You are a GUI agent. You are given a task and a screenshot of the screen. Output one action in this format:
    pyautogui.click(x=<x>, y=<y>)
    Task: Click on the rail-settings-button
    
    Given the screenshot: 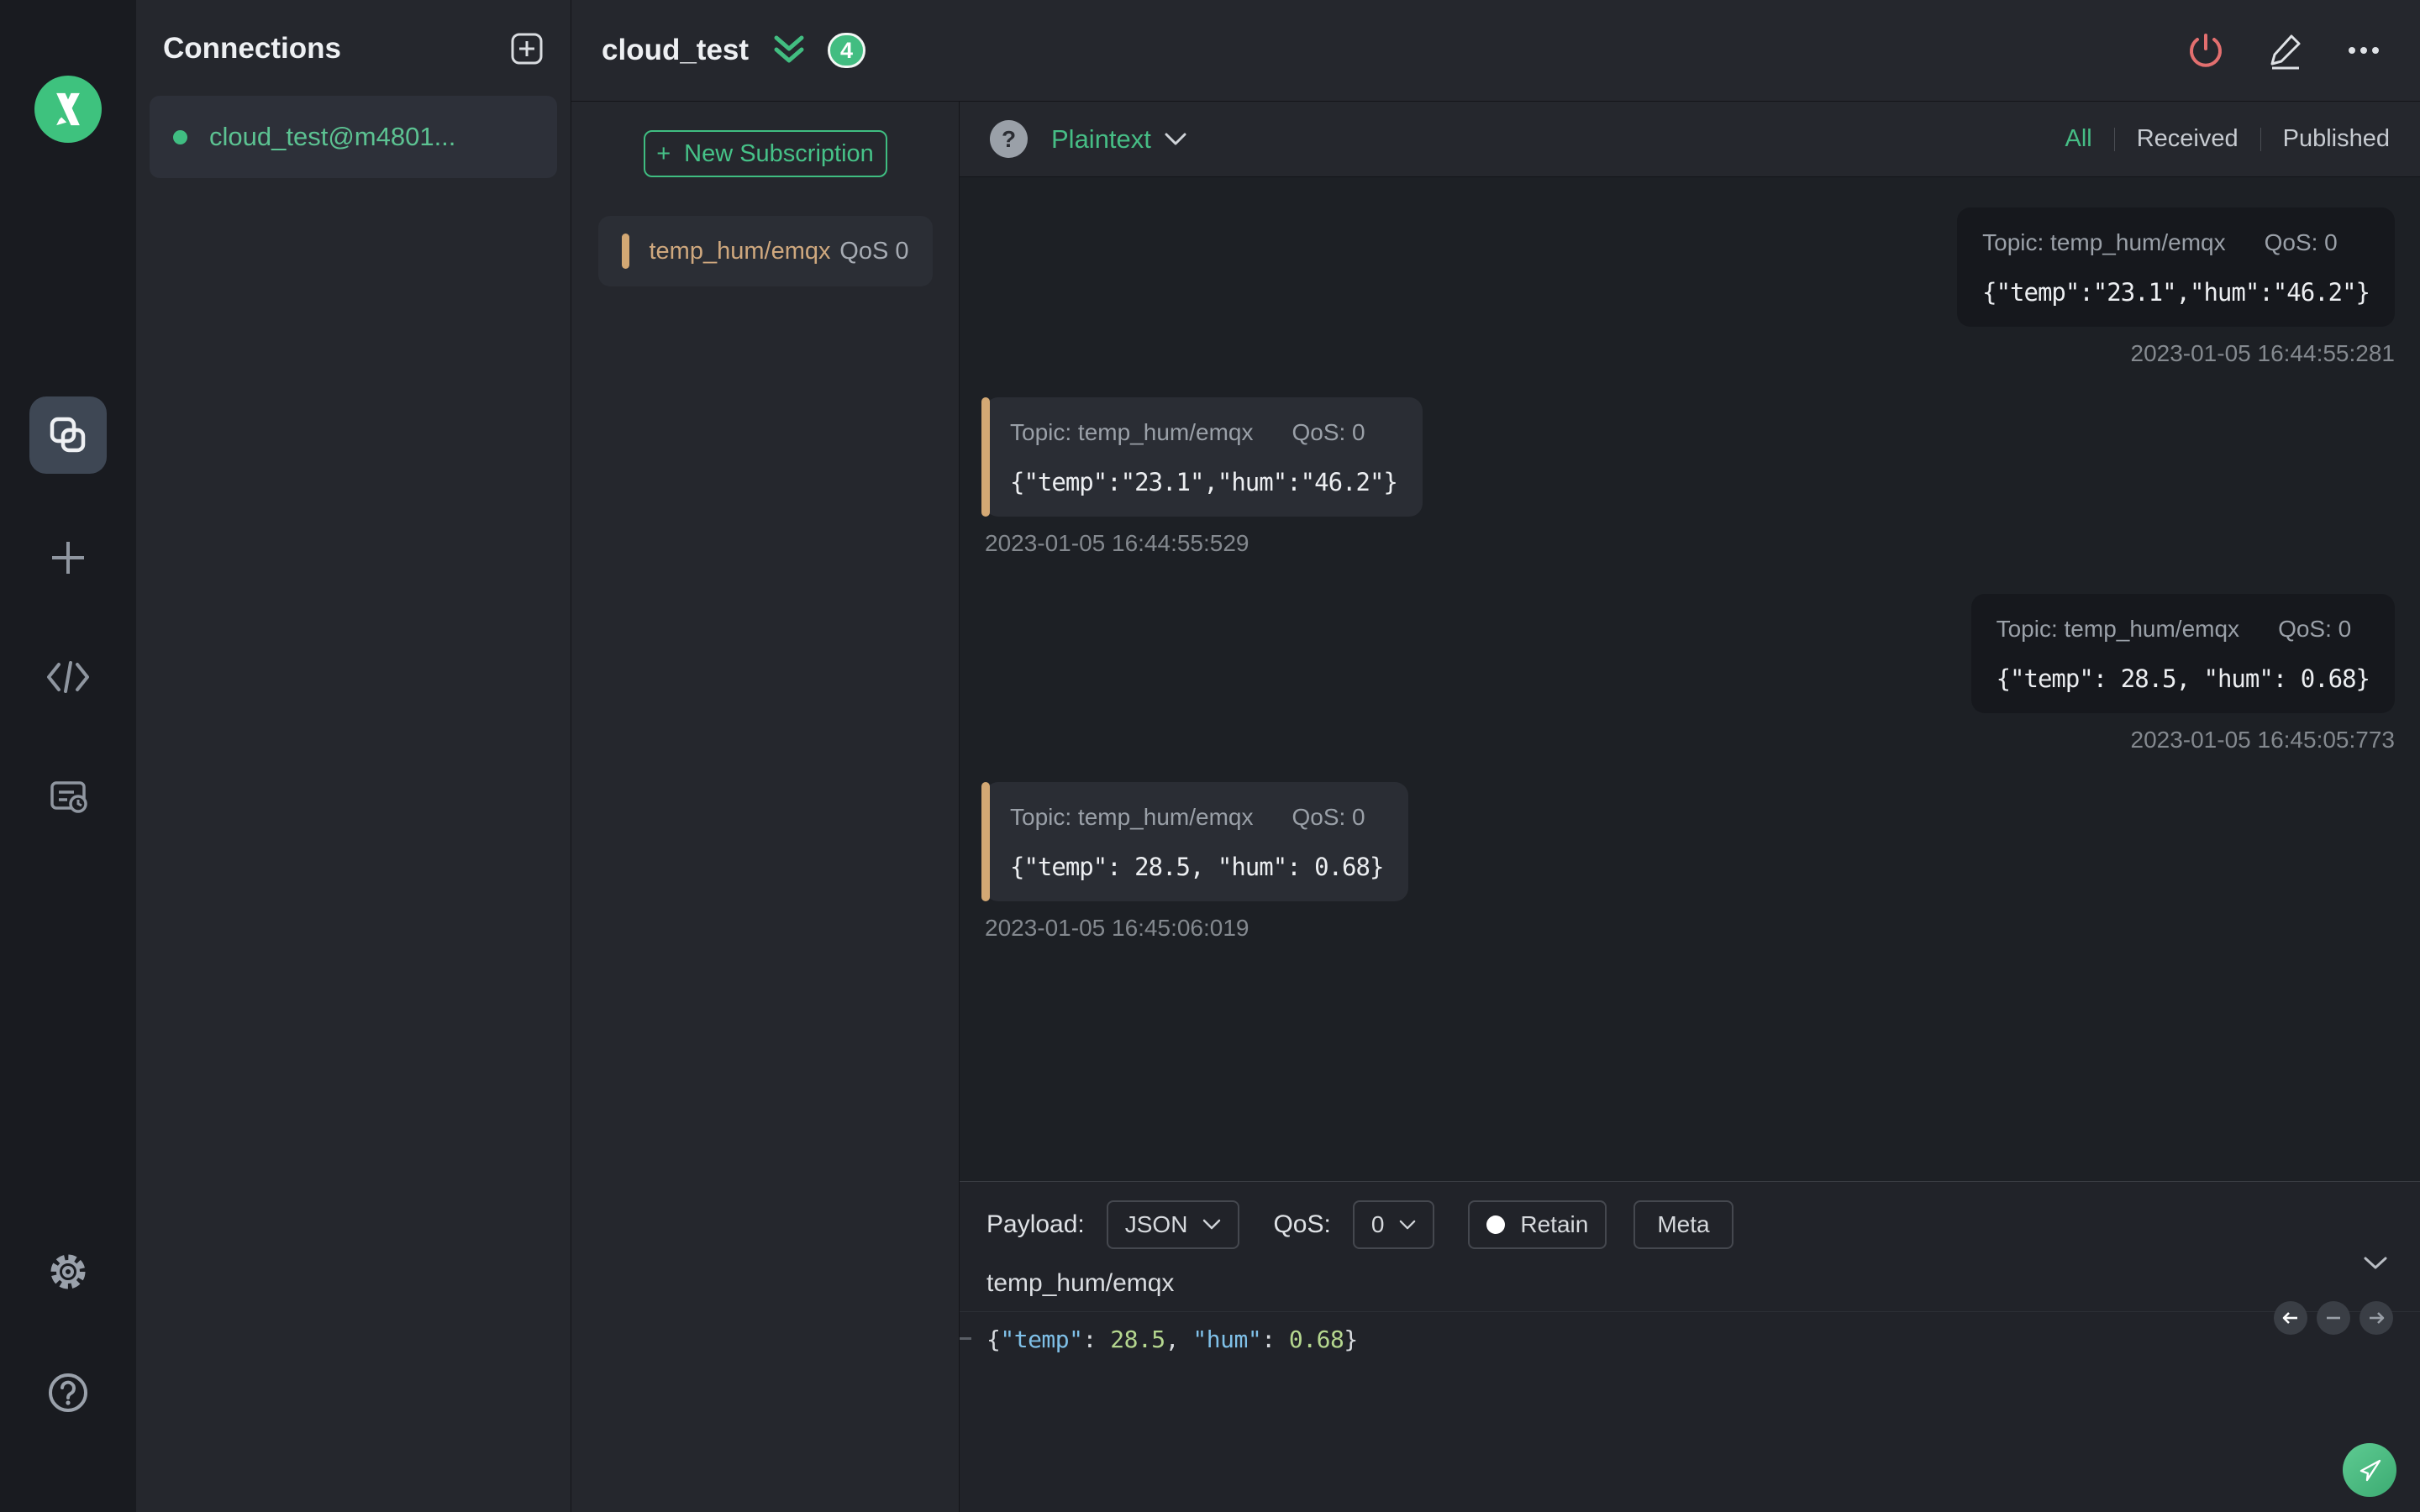 What is the action you would take?
    pyautogui.click(x=68, y=1271)
    